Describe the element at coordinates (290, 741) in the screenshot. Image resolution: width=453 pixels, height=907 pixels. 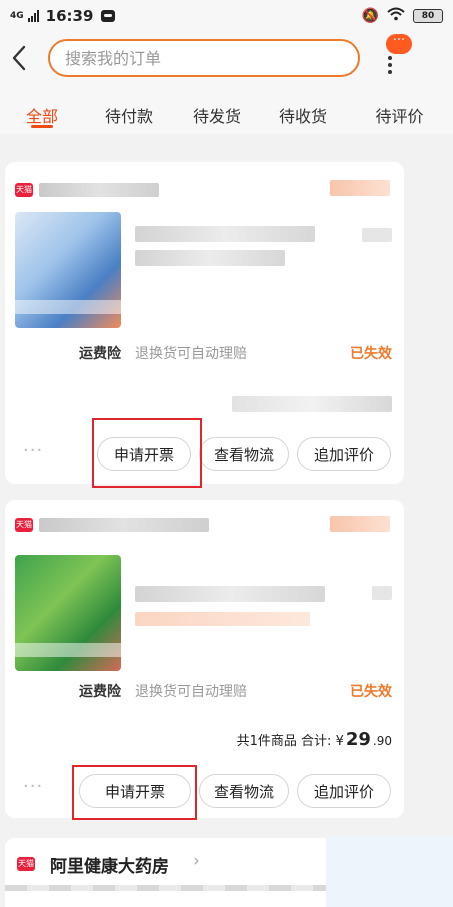
I see `total-label: 共1件商品 合计: ¥` at that location.